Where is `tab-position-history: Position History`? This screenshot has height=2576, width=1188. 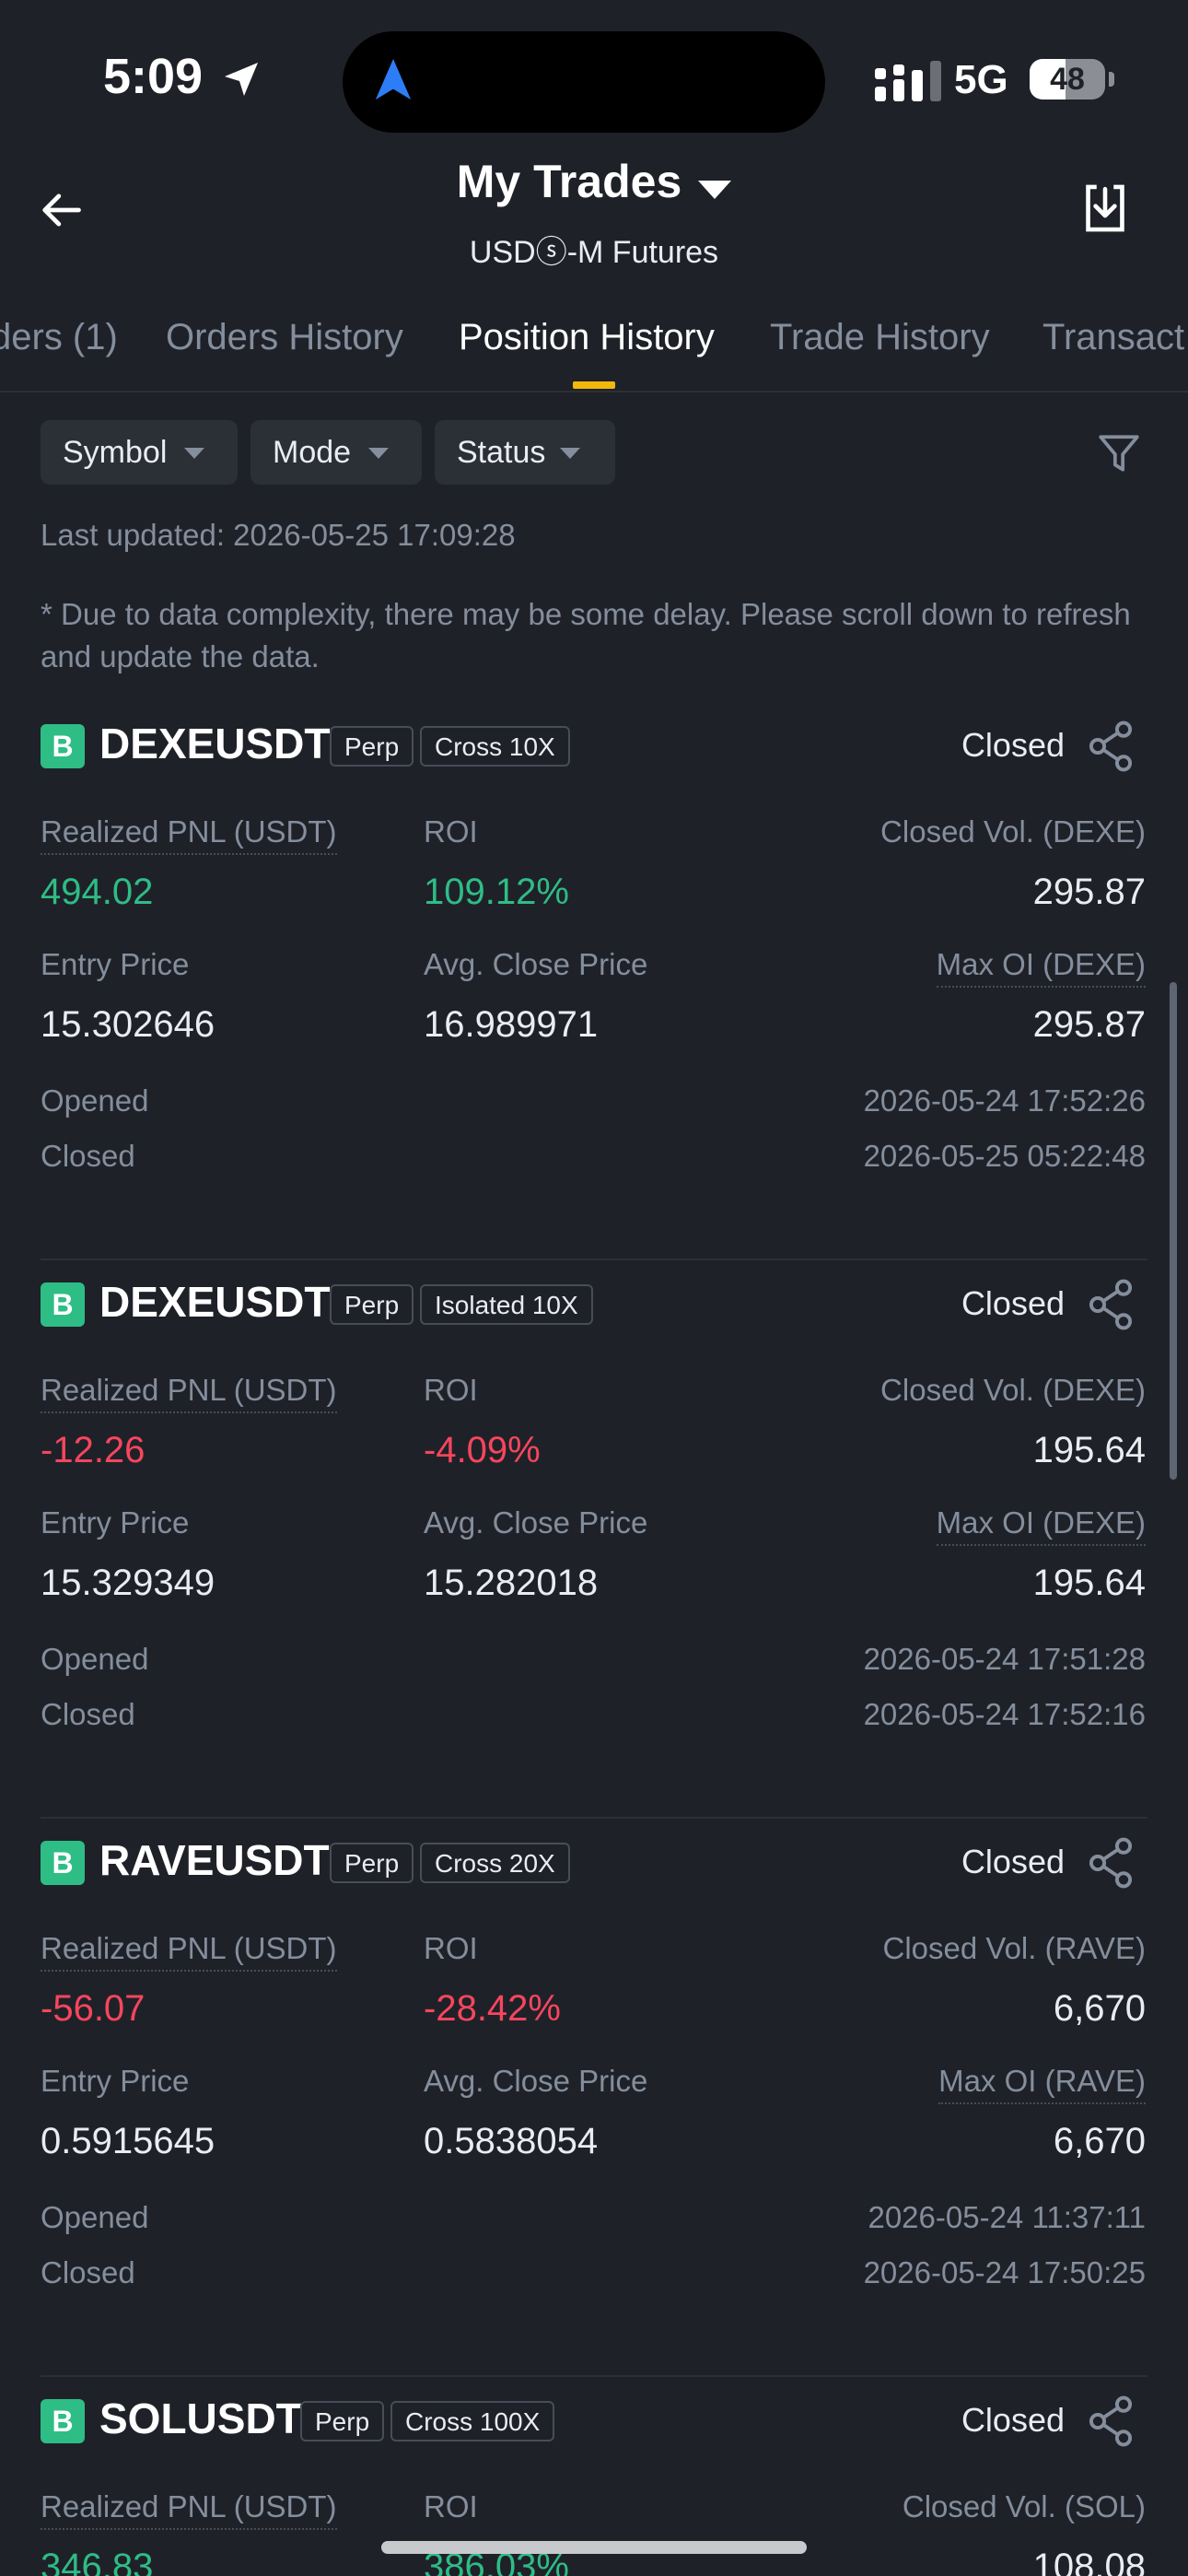
tab-position-history: Position History is located at coordinates (587, 337).